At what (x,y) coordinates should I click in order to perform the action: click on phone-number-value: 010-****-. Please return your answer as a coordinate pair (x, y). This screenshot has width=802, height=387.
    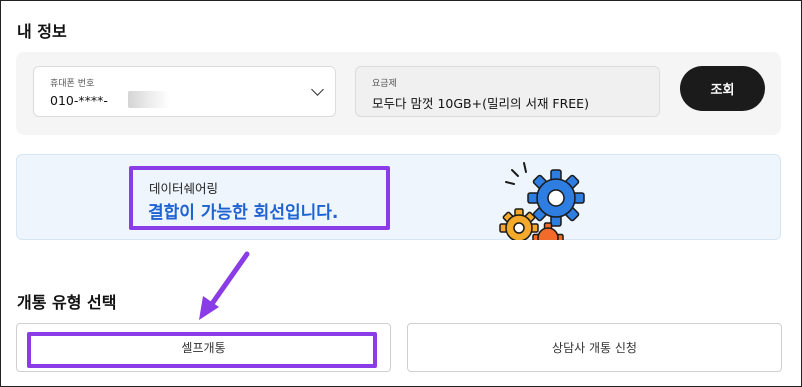
    Looking at the image, I should click on (79, 100).